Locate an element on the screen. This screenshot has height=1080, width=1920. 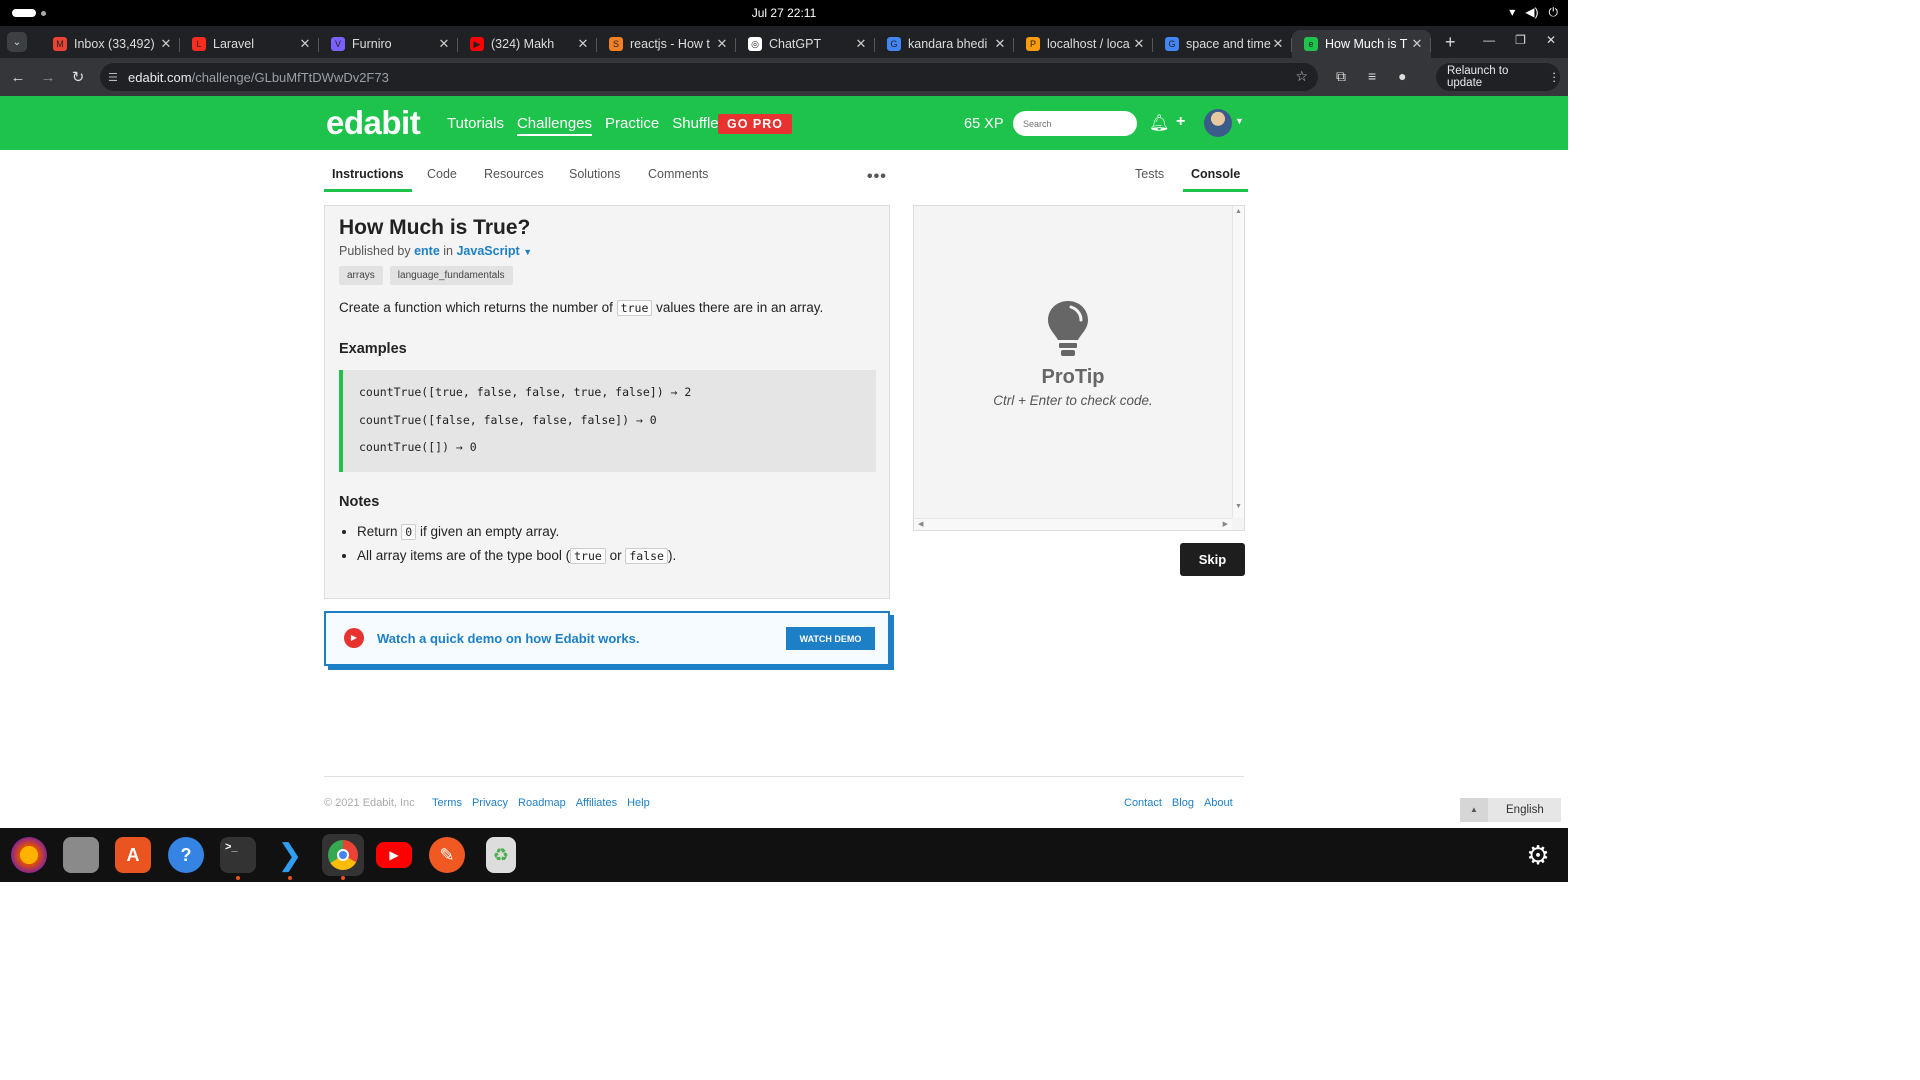
browser-tab: ◎ ChatGPT ✕ is located at coordinates (805, 44).